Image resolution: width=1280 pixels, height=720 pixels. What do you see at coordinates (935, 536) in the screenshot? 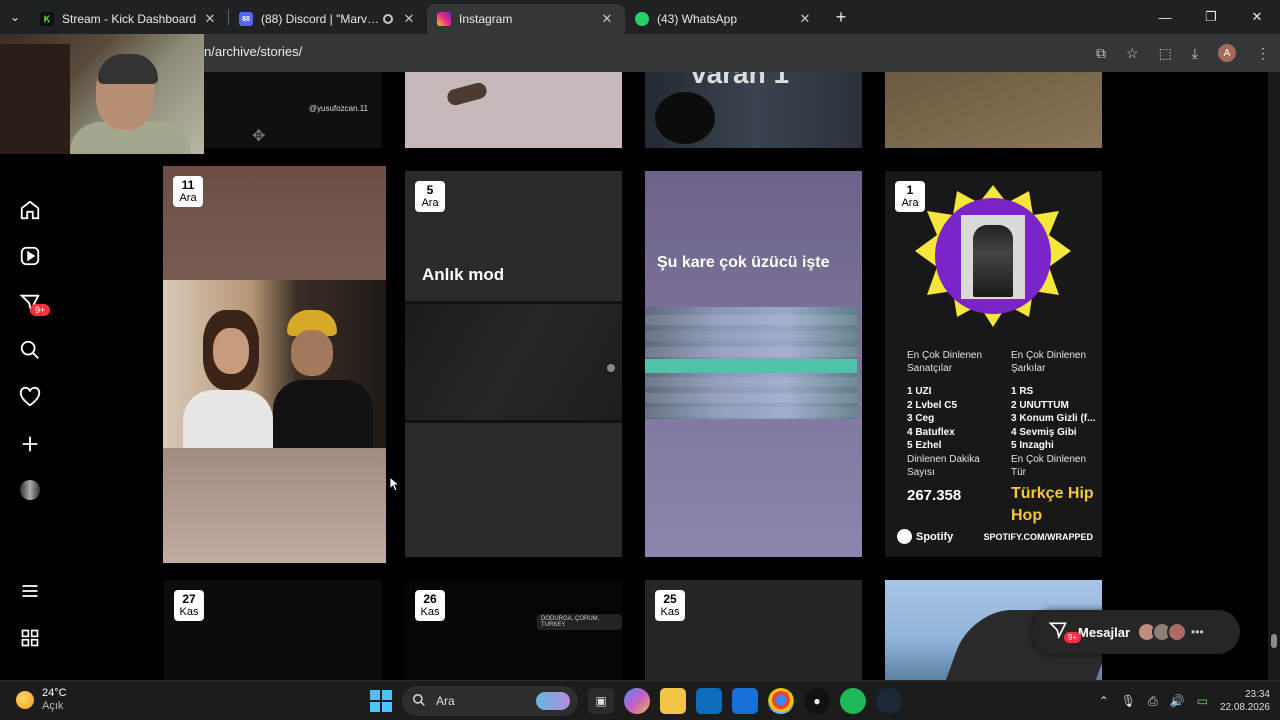
I see `spotify-brand: Spotify` at bounding box center [935, 536].